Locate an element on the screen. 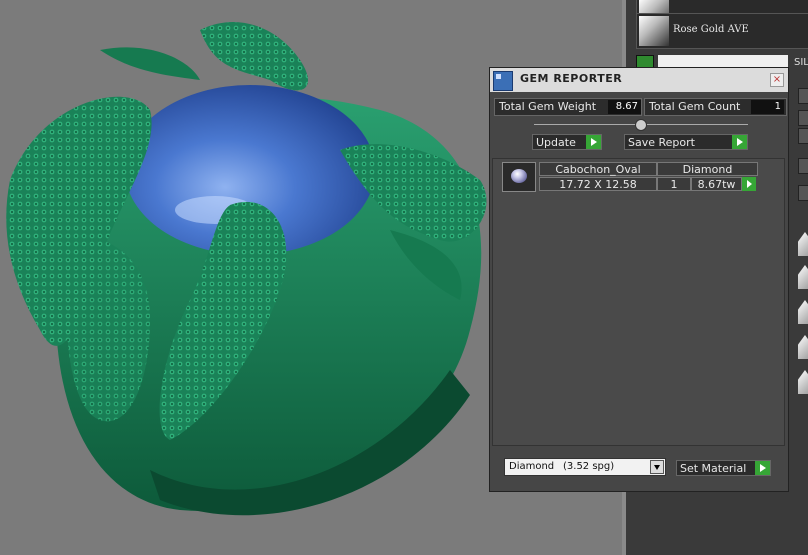 The height and width of the screenshot is (555, 808). chevron-down-icon is located at coordinates (657, 467).